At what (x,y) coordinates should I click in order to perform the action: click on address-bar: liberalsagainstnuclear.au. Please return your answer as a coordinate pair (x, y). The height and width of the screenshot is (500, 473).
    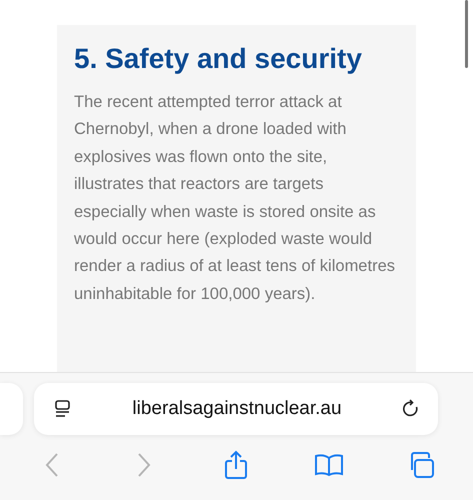
    Looking at the image, I should click on (236, 409).